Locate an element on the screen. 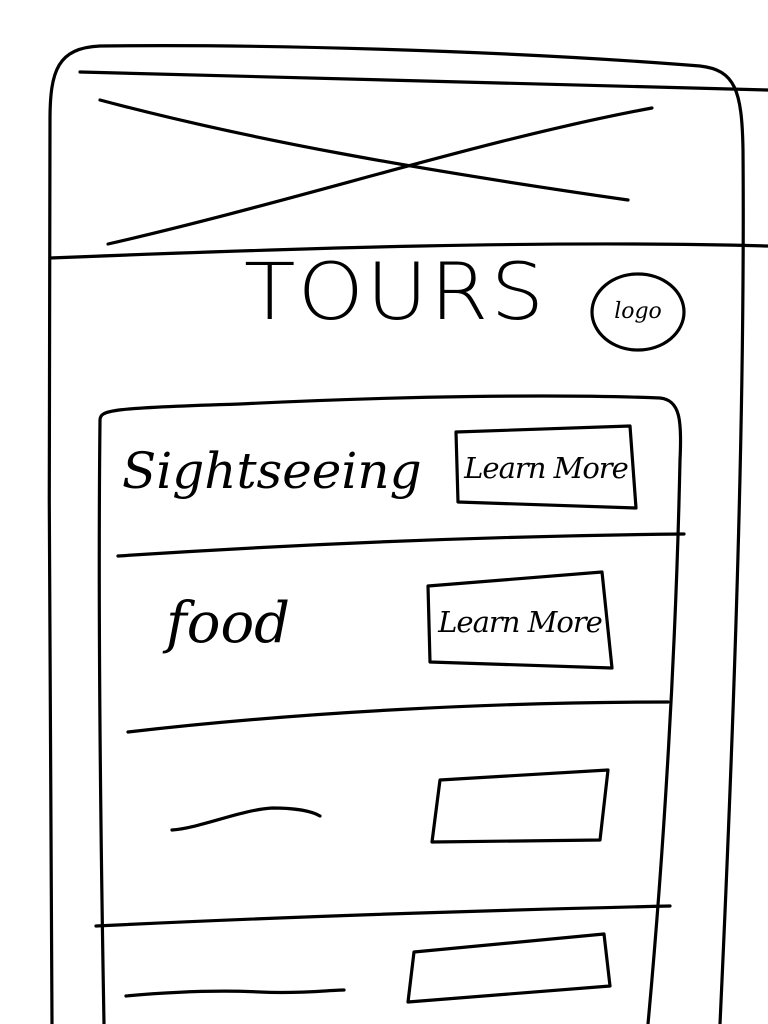 The height and width of the screenshot is (1024, 768). learn-more-button-sightseeing: Learn More is located at coordinates (546, 468).